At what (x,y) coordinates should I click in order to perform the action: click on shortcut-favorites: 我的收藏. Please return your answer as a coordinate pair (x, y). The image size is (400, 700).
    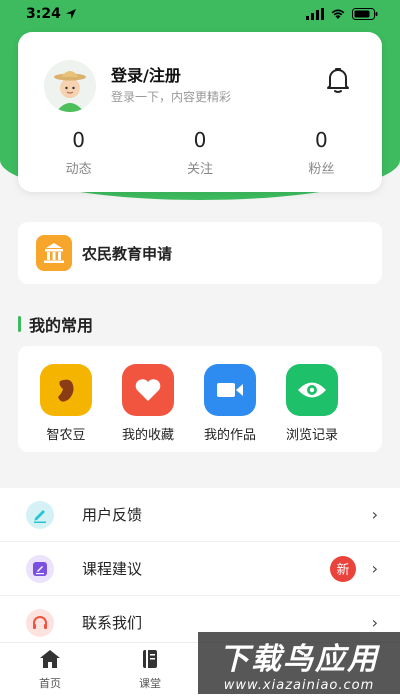
    Looking at the image, I should click on (148, 408).